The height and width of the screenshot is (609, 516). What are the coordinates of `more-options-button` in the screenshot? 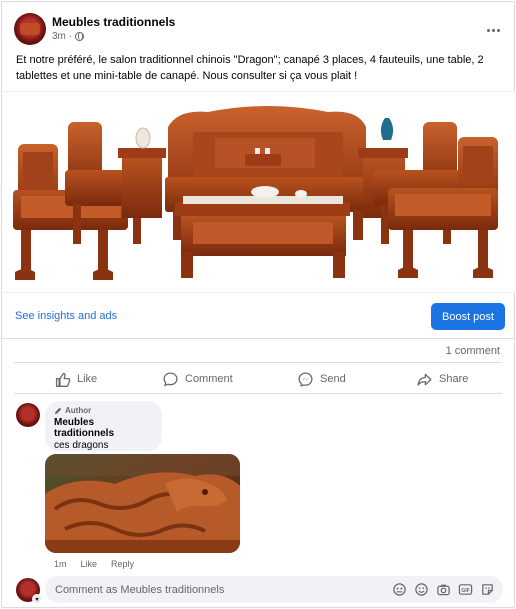 It's located at (493, 30).